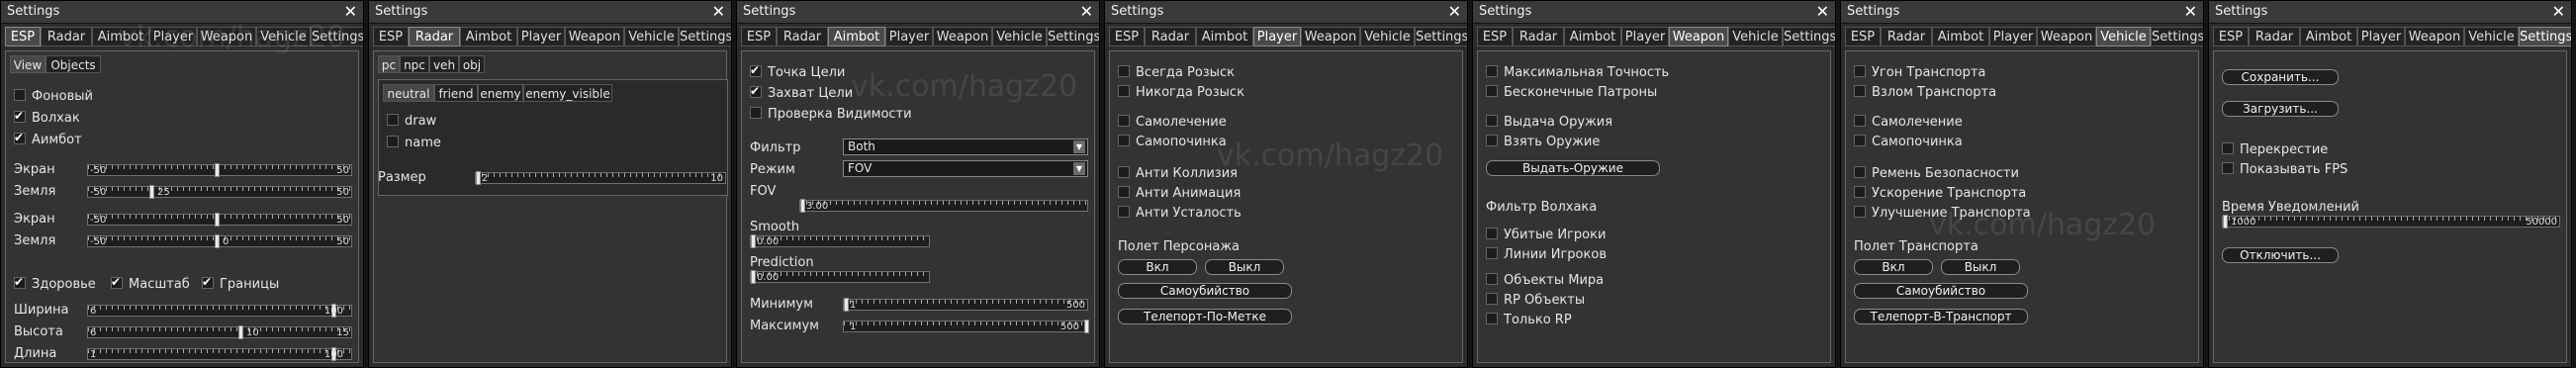 The width and height of the screenshot is (2576, 368). Describe the element at coordinates (472, 64) in the screenshot. I see `subtab-obj: obj` at that location.